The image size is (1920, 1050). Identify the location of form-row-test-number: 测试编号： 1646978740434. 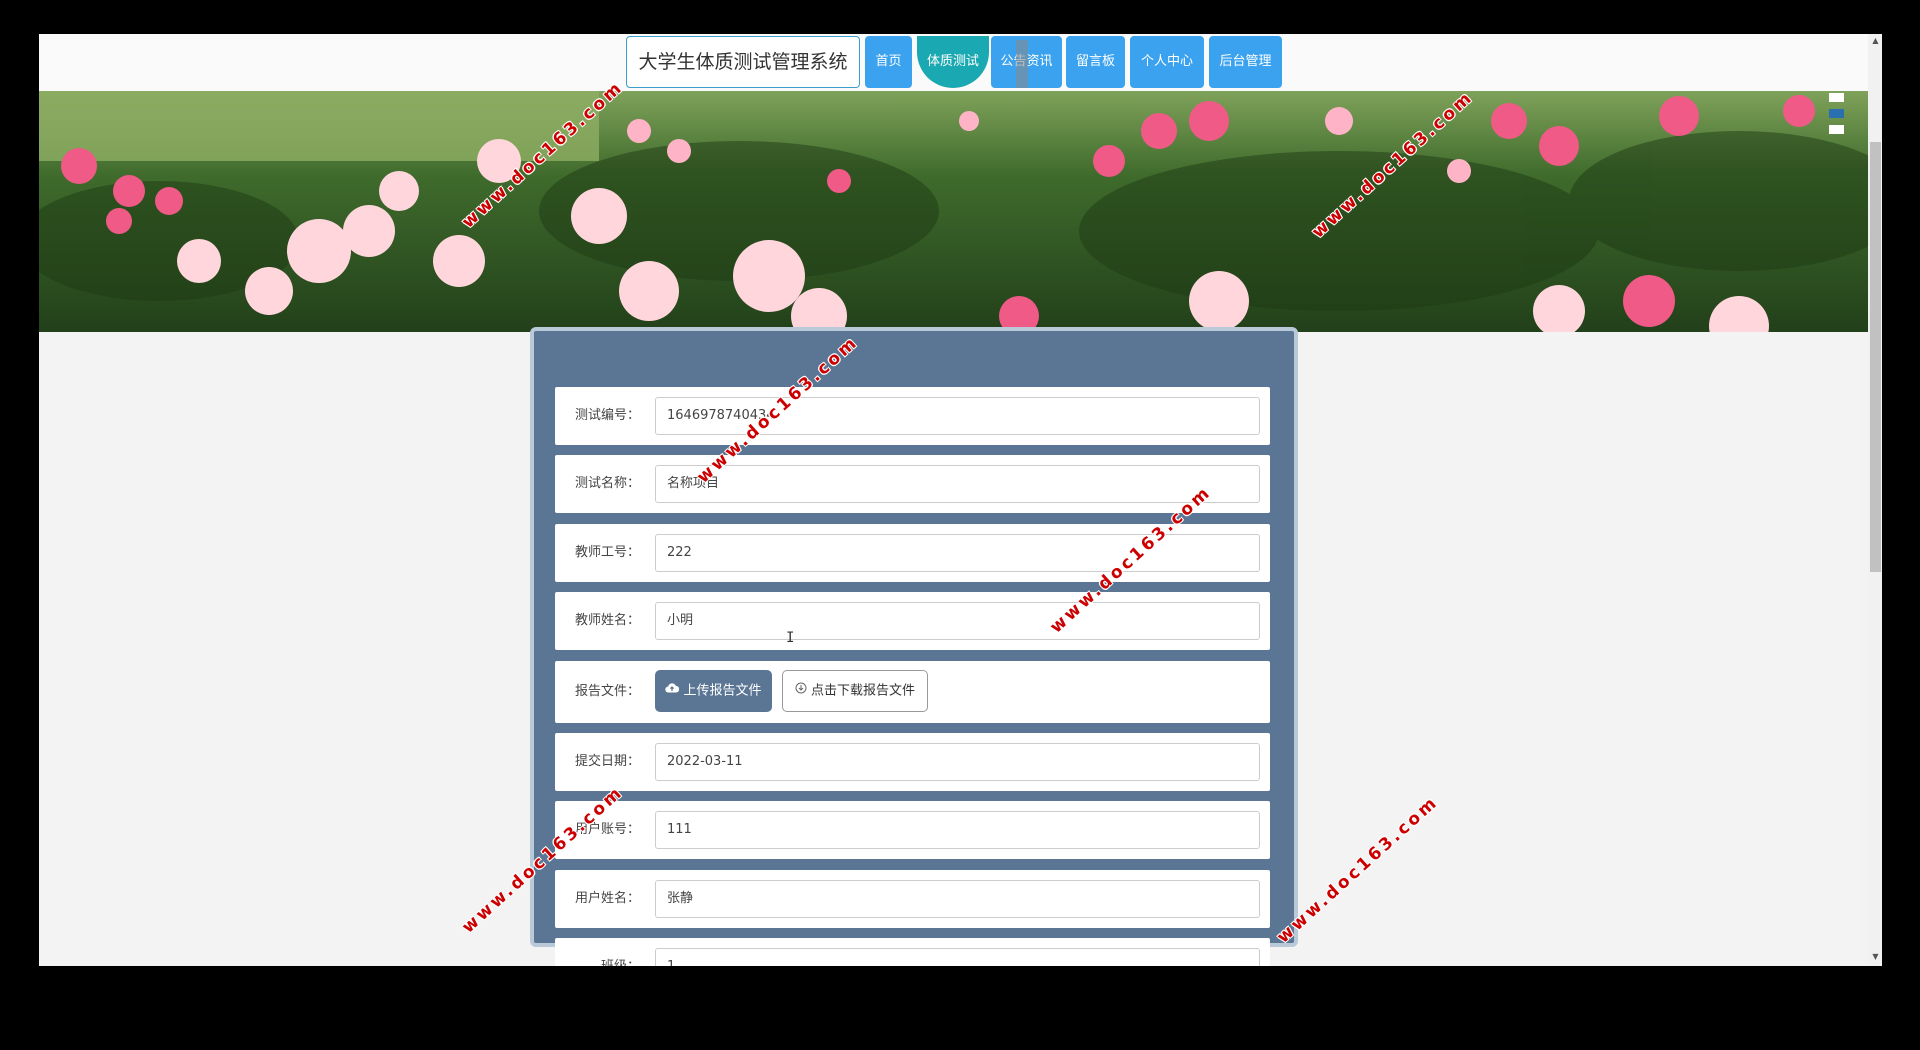
(912, 416).